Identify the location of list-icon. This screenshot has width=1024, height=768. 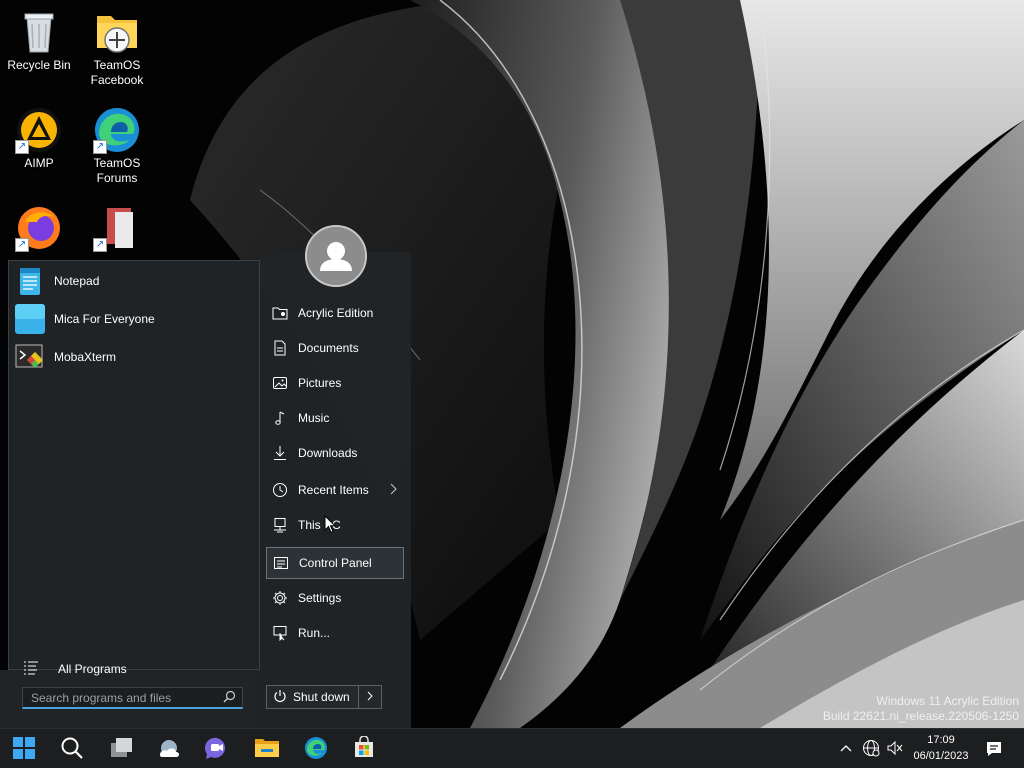
(31, 668).